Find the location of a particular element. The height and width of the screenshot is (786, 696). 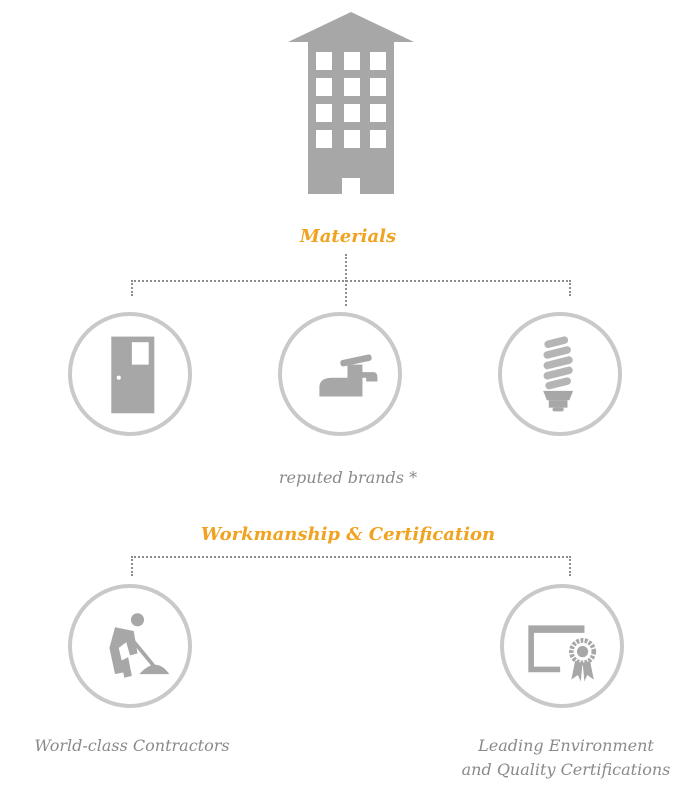

door-circle is located at coordinates (130, 374).